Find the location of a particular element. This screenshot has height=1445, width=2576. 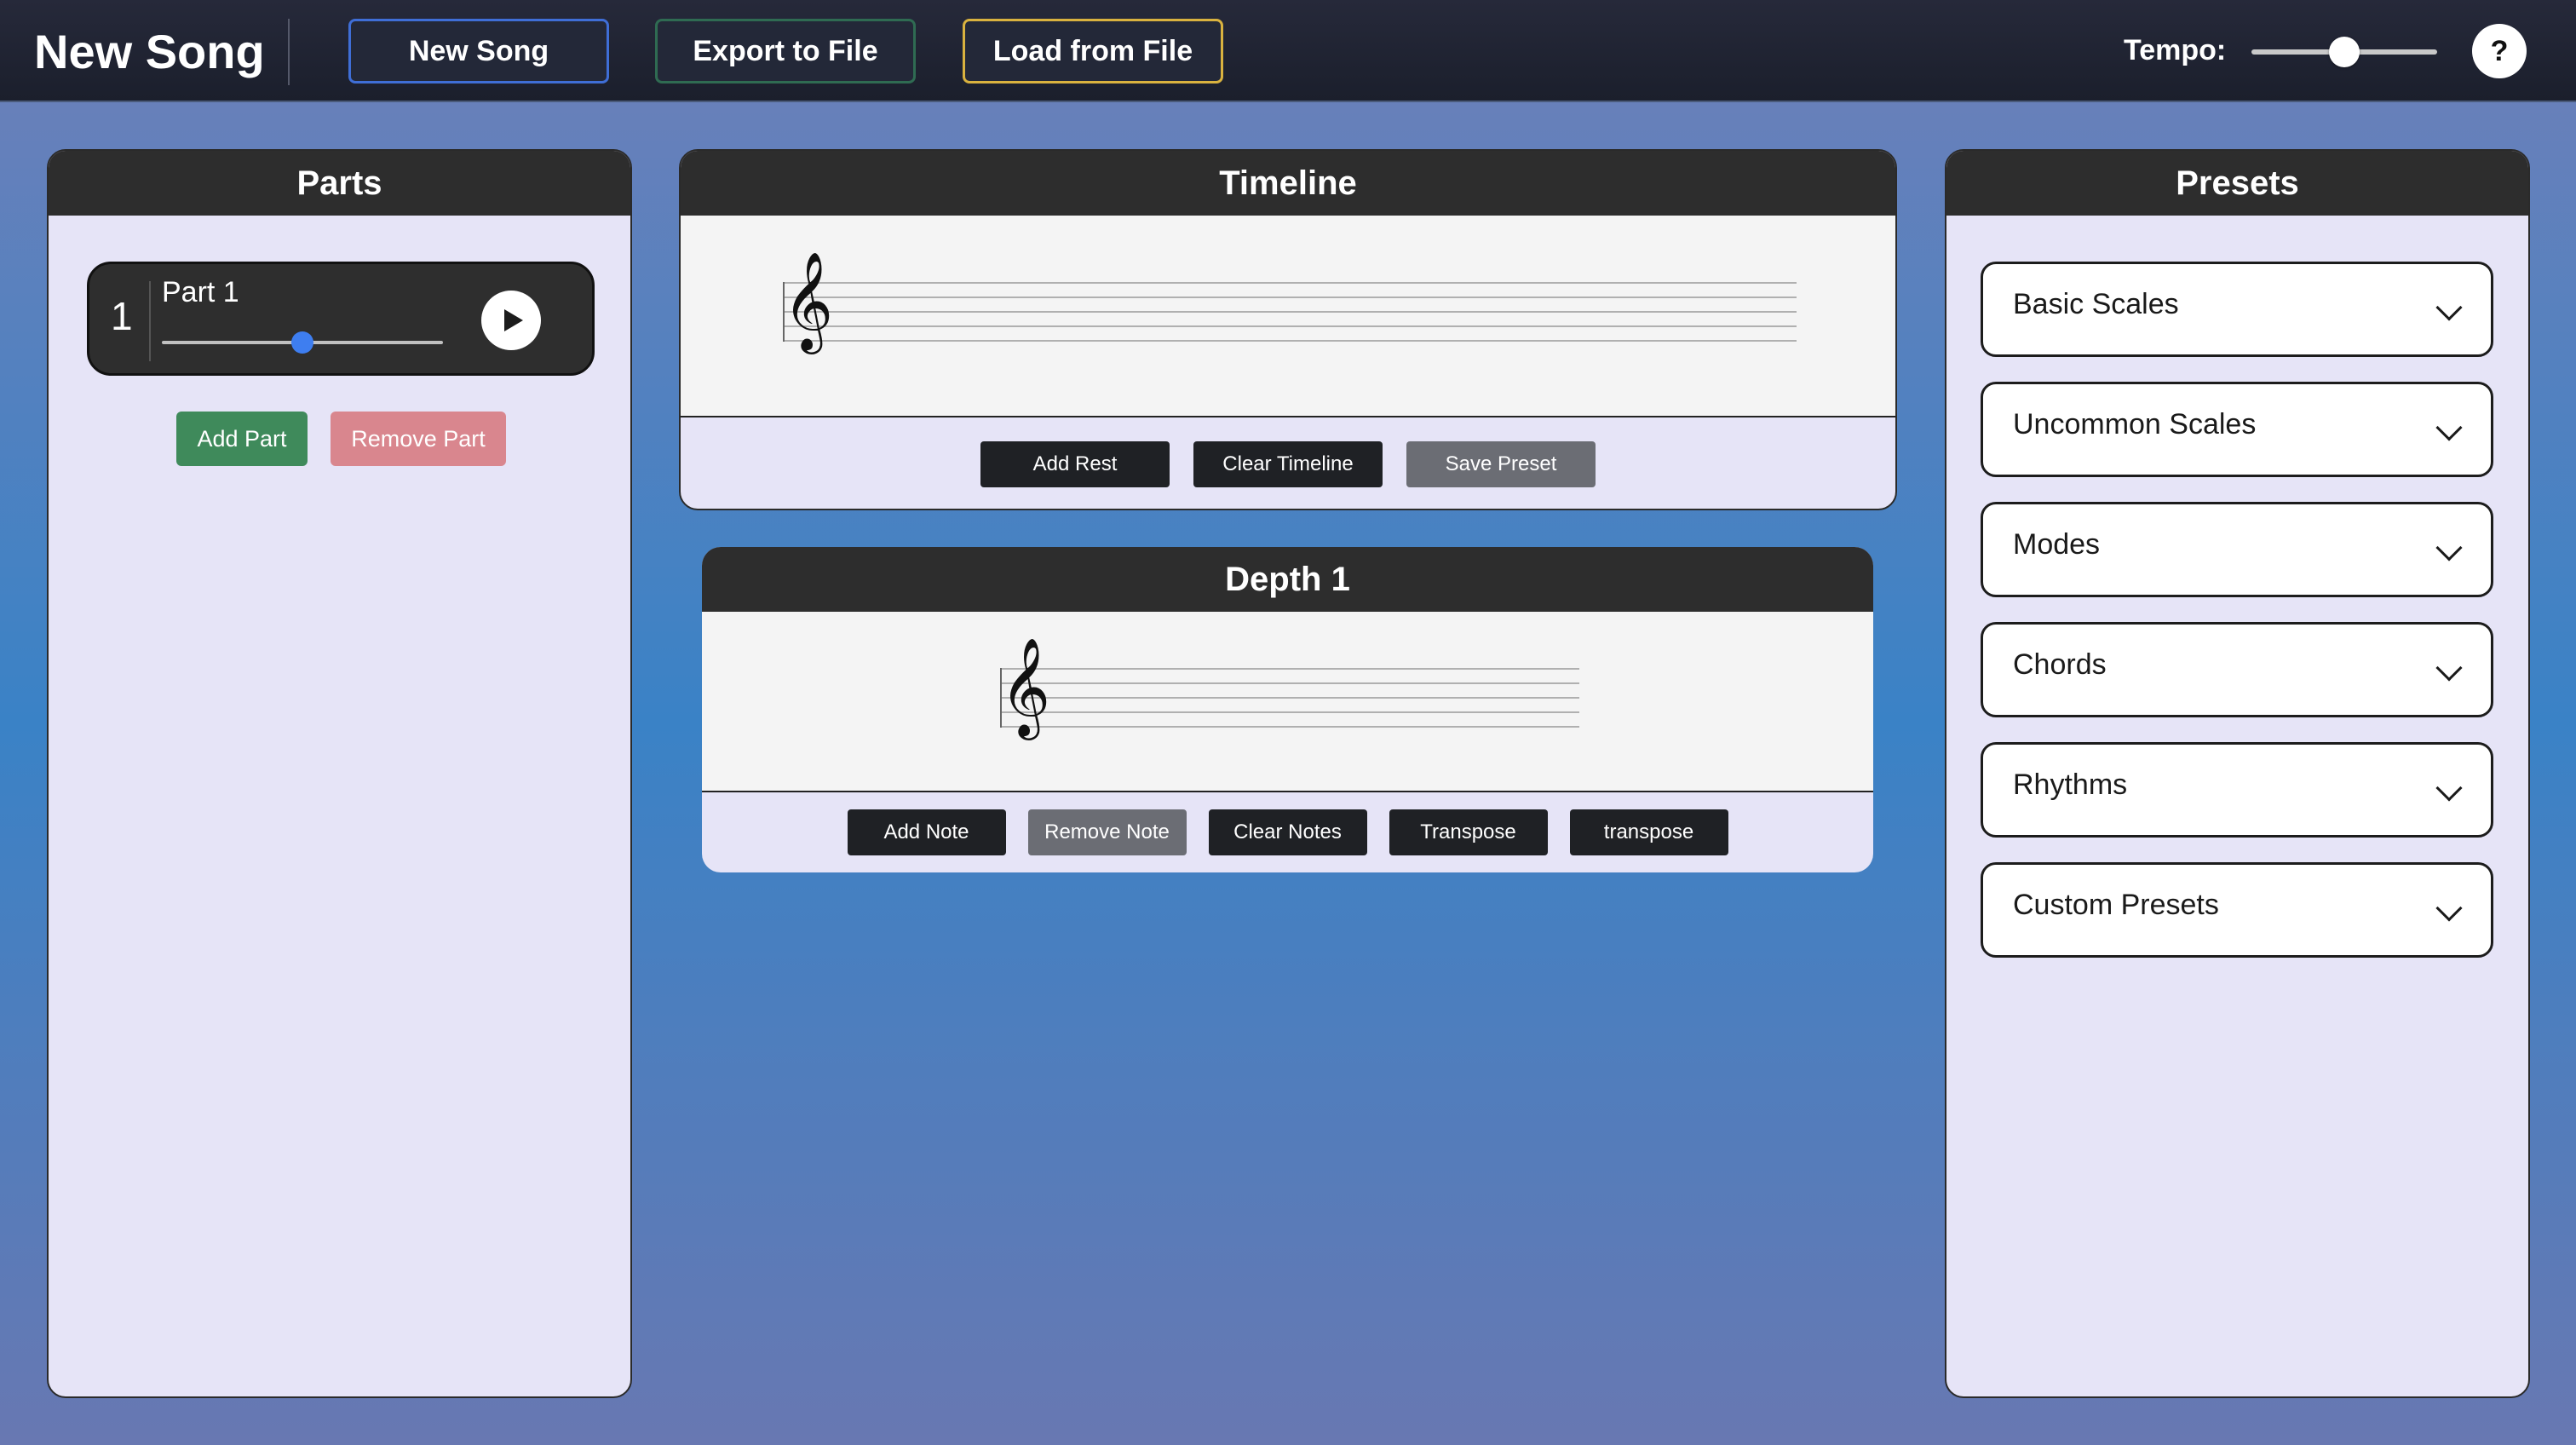

add-part-button: Add Part is located at coordinates (242, 439).